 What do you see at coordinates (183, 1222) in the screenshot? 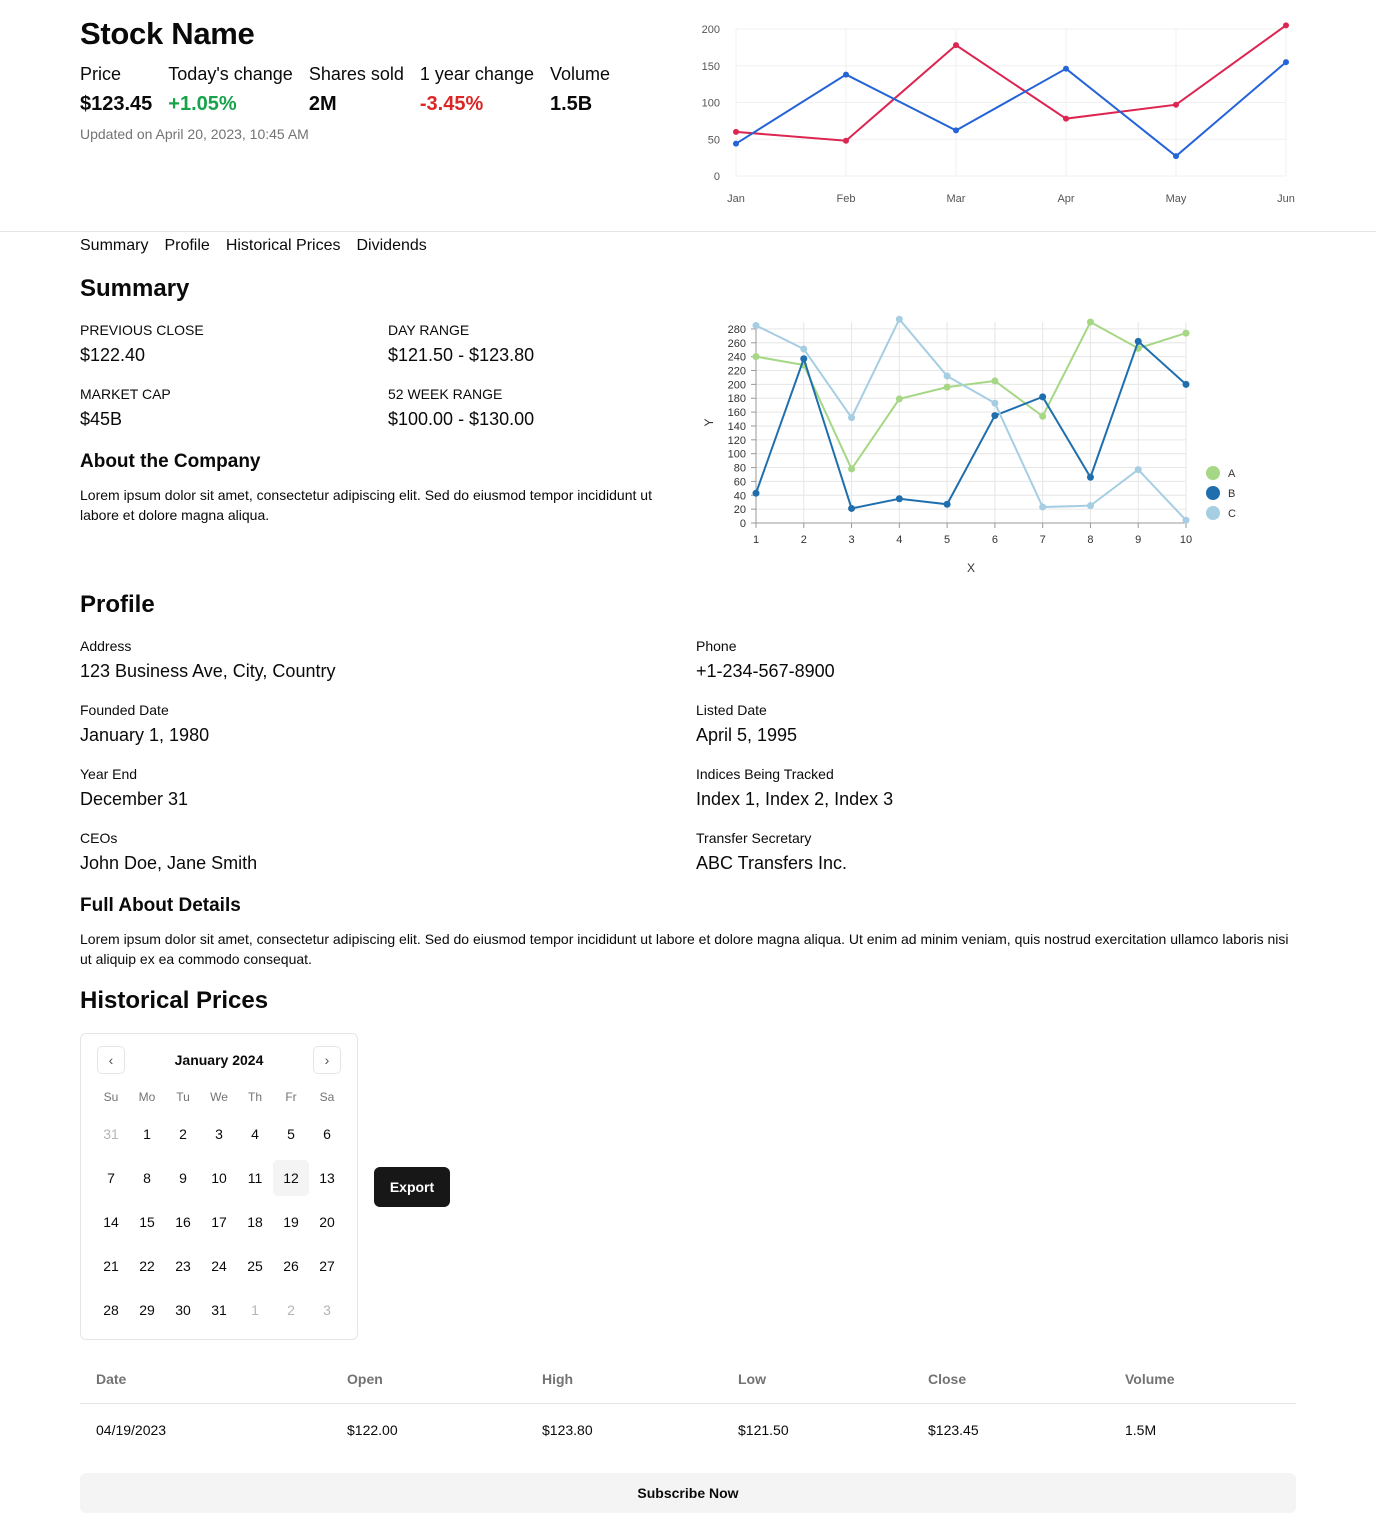
I see `calendar-day: 16` at bounding box center [183, 1222].